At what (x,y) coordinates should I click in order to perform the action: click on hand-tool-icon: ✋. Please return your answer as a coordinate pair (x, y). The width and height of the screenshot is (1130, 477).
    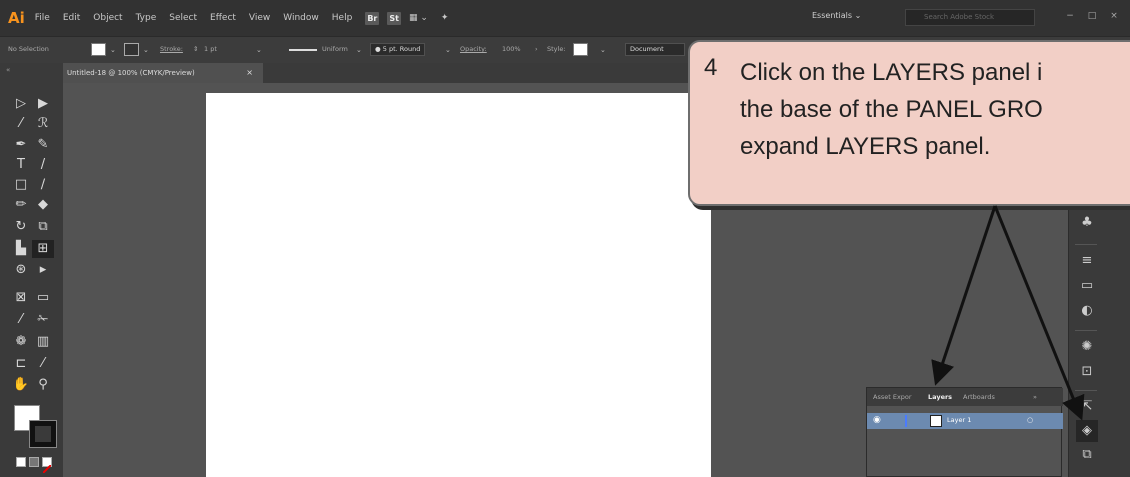
    Looking at the image, I should click on (21, 385).